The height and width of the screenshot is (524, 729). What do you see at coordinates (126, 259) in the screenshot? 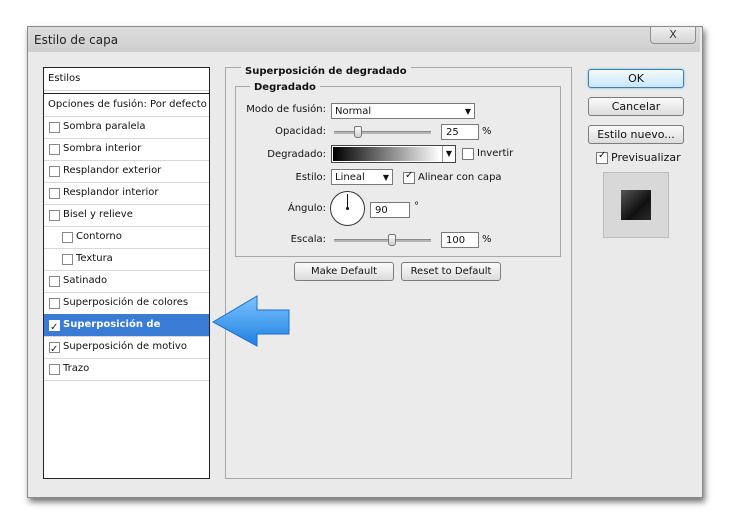
I see `style-item: Textura` at bounding box center [126, 259].